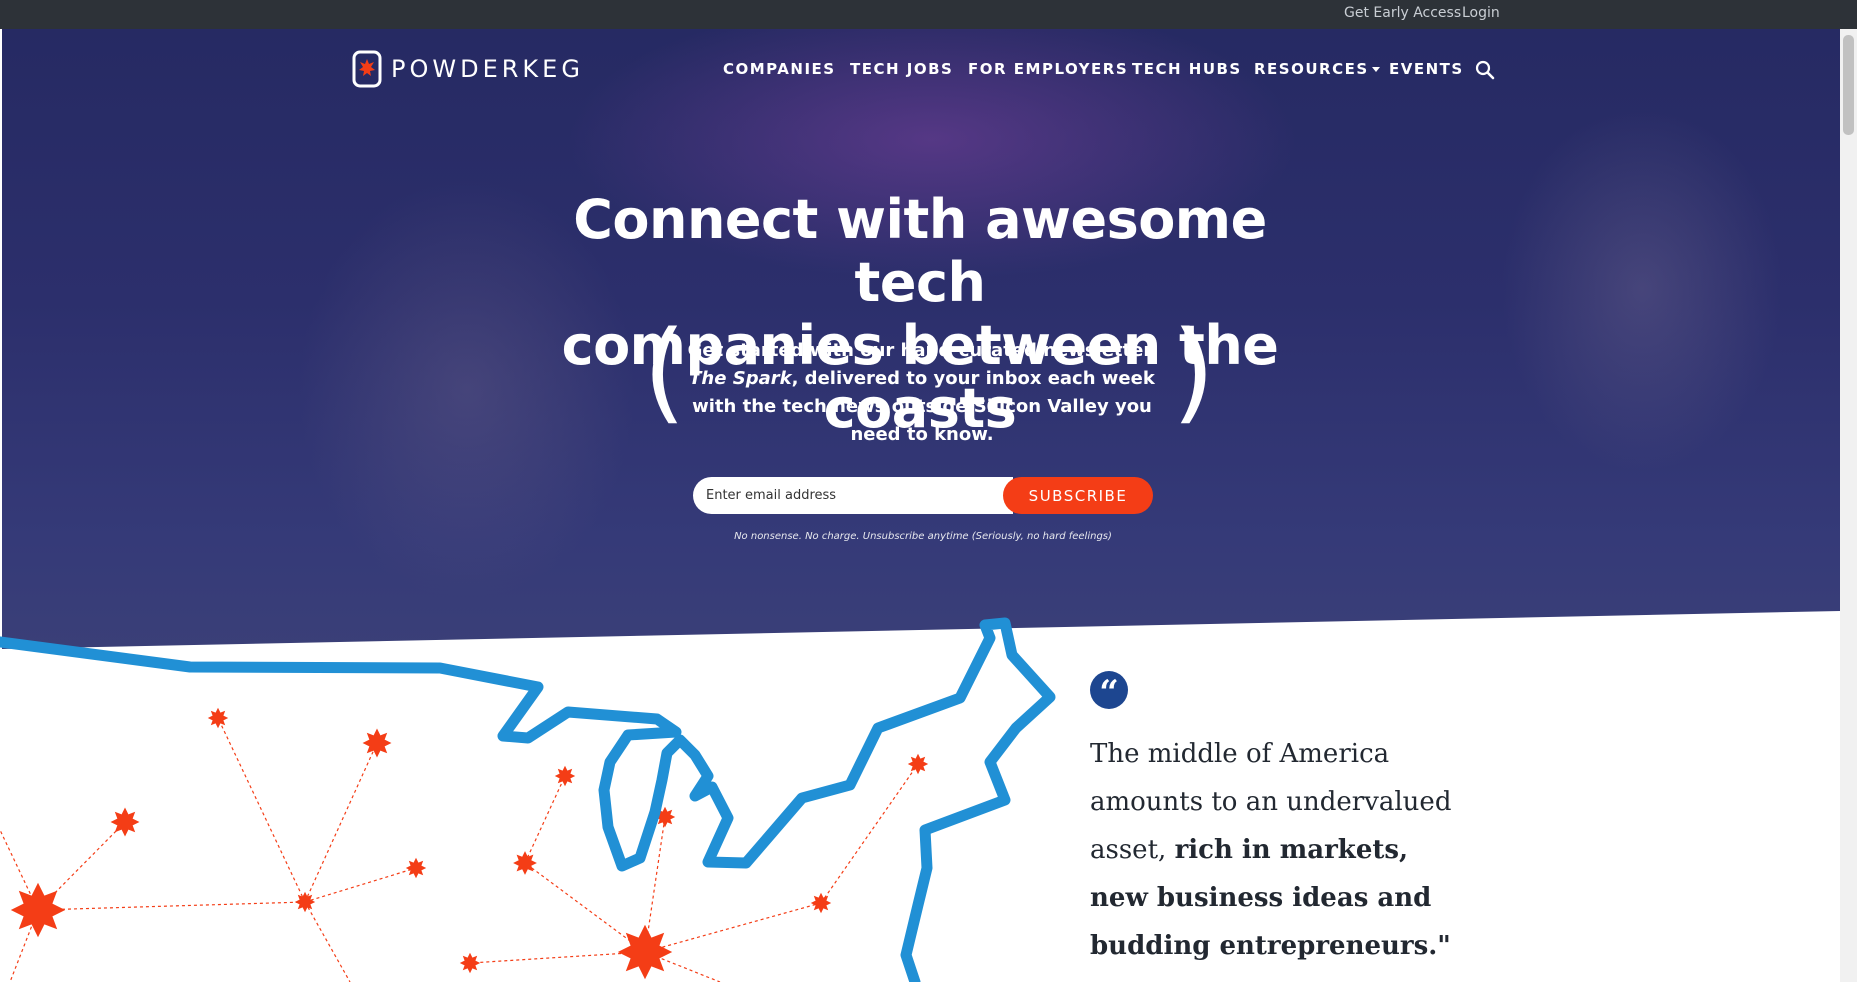  I want to click on hero-headline-line-1: Connect with awesome tech, so click(920, 251).